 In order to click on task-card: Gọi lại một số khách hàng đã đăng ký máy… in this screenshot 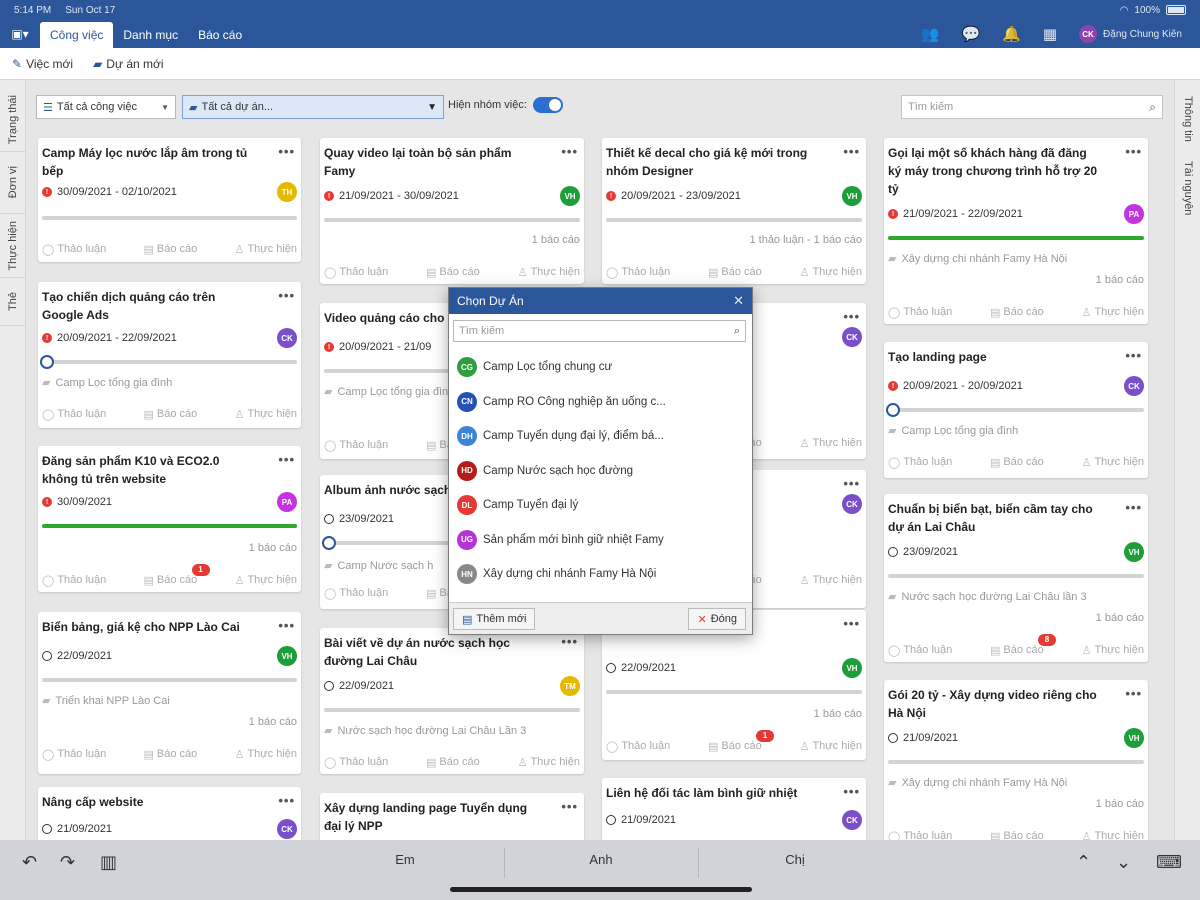, I will do `click(1016, 231)`.